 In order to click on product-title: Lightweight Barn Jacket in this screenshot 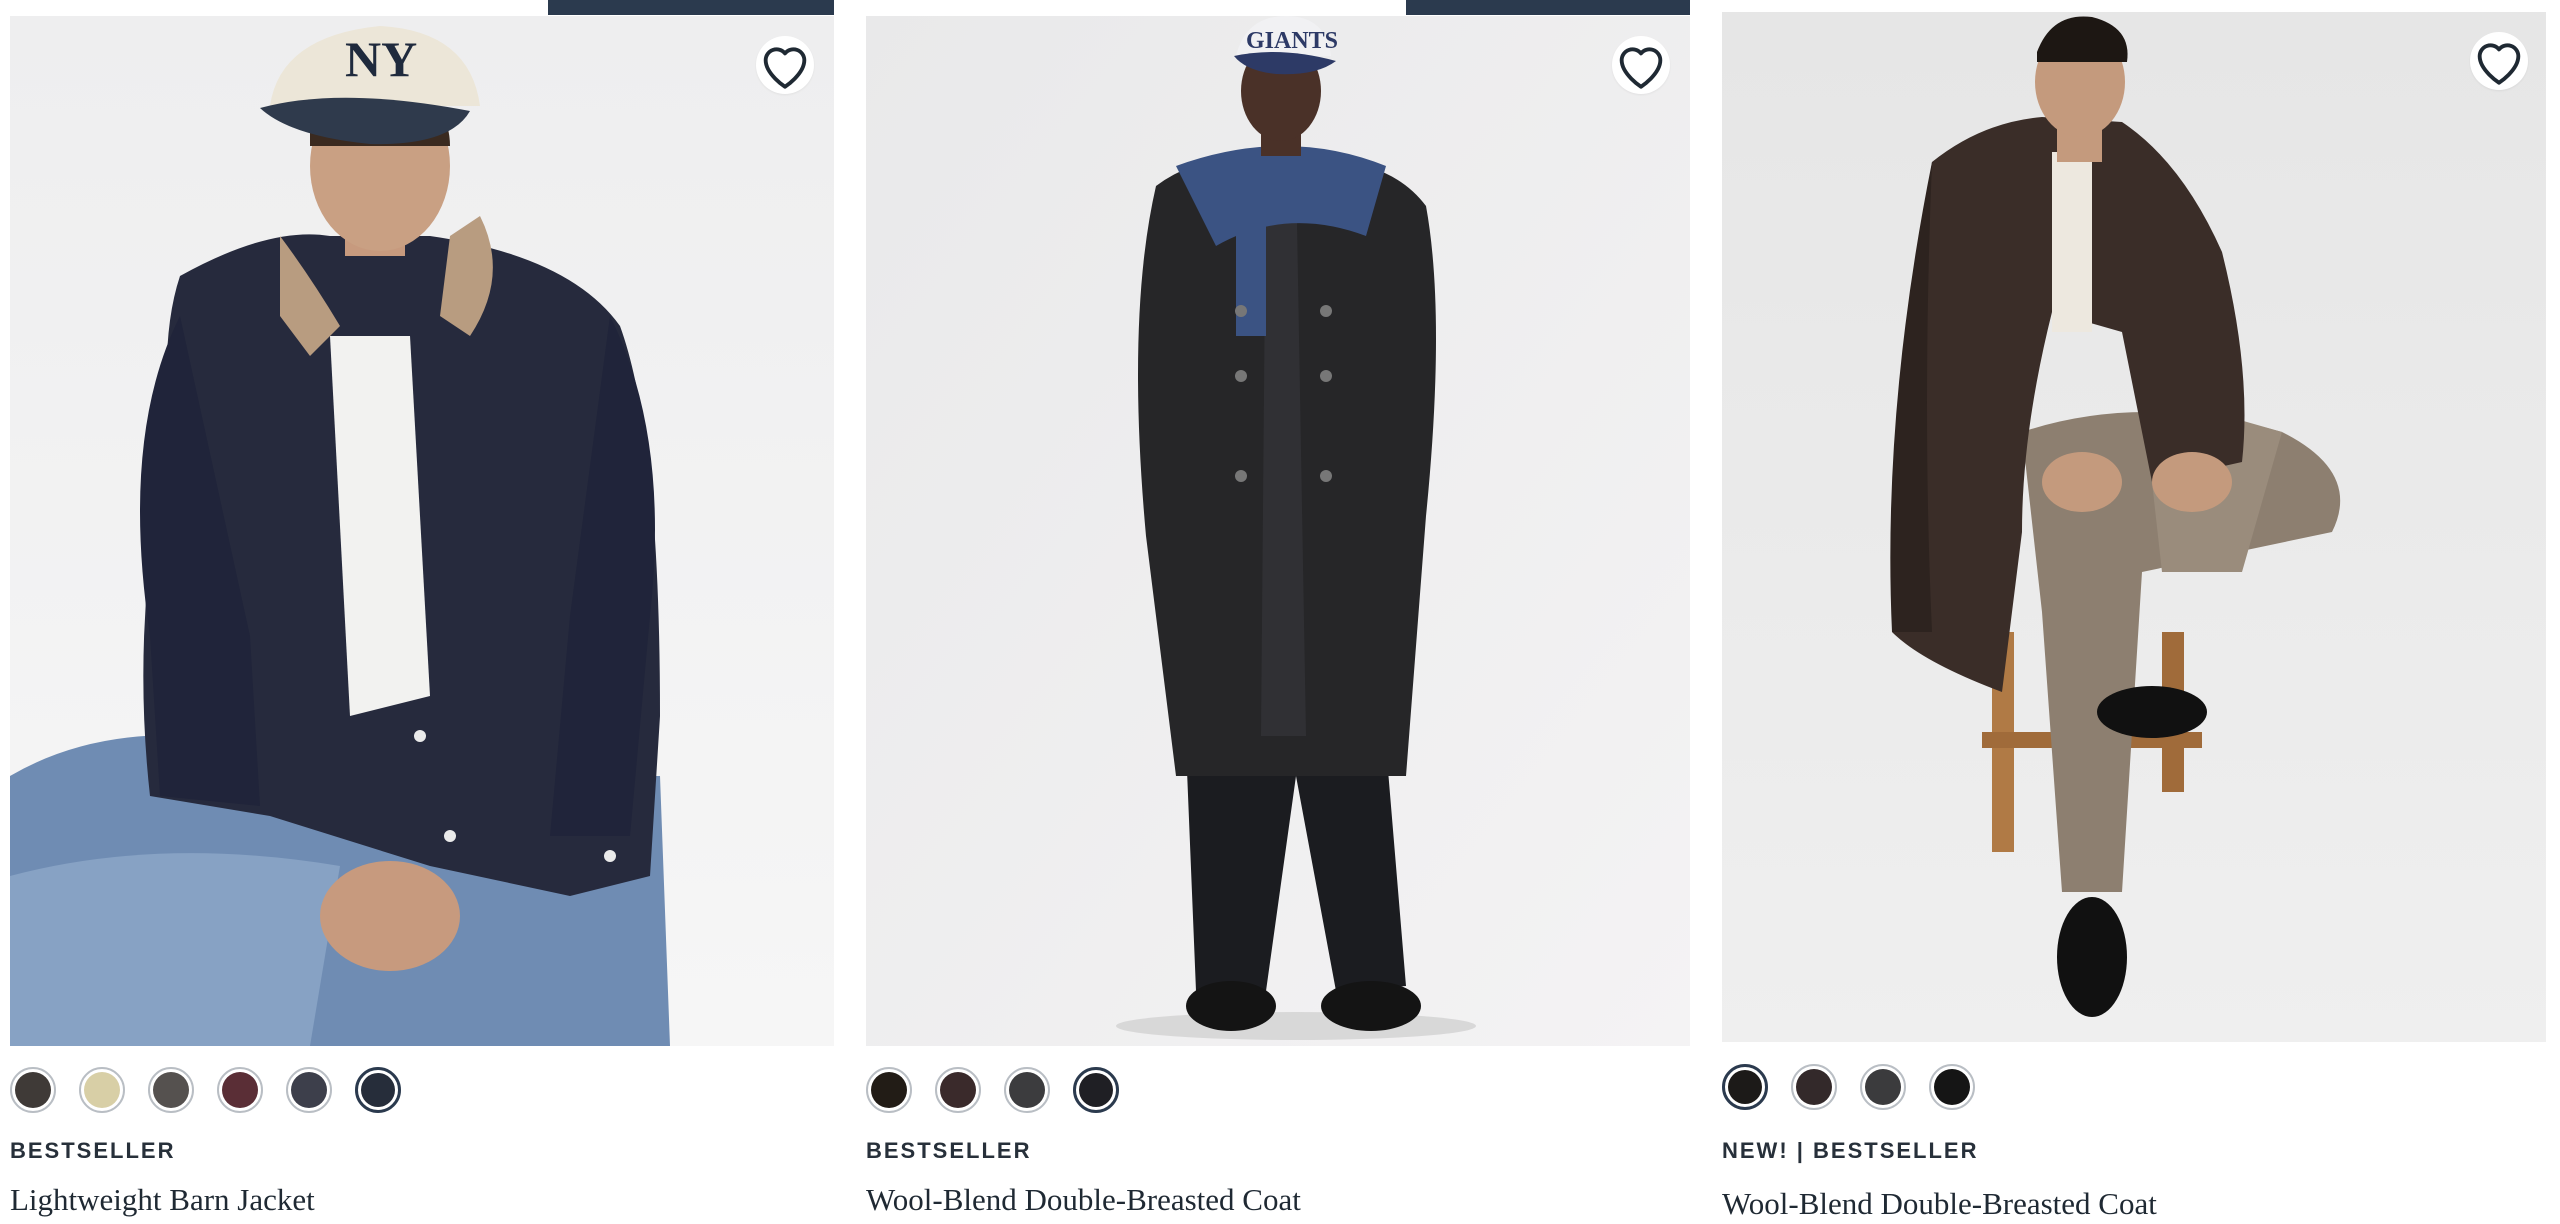, I will do `click(162, 1200)`.